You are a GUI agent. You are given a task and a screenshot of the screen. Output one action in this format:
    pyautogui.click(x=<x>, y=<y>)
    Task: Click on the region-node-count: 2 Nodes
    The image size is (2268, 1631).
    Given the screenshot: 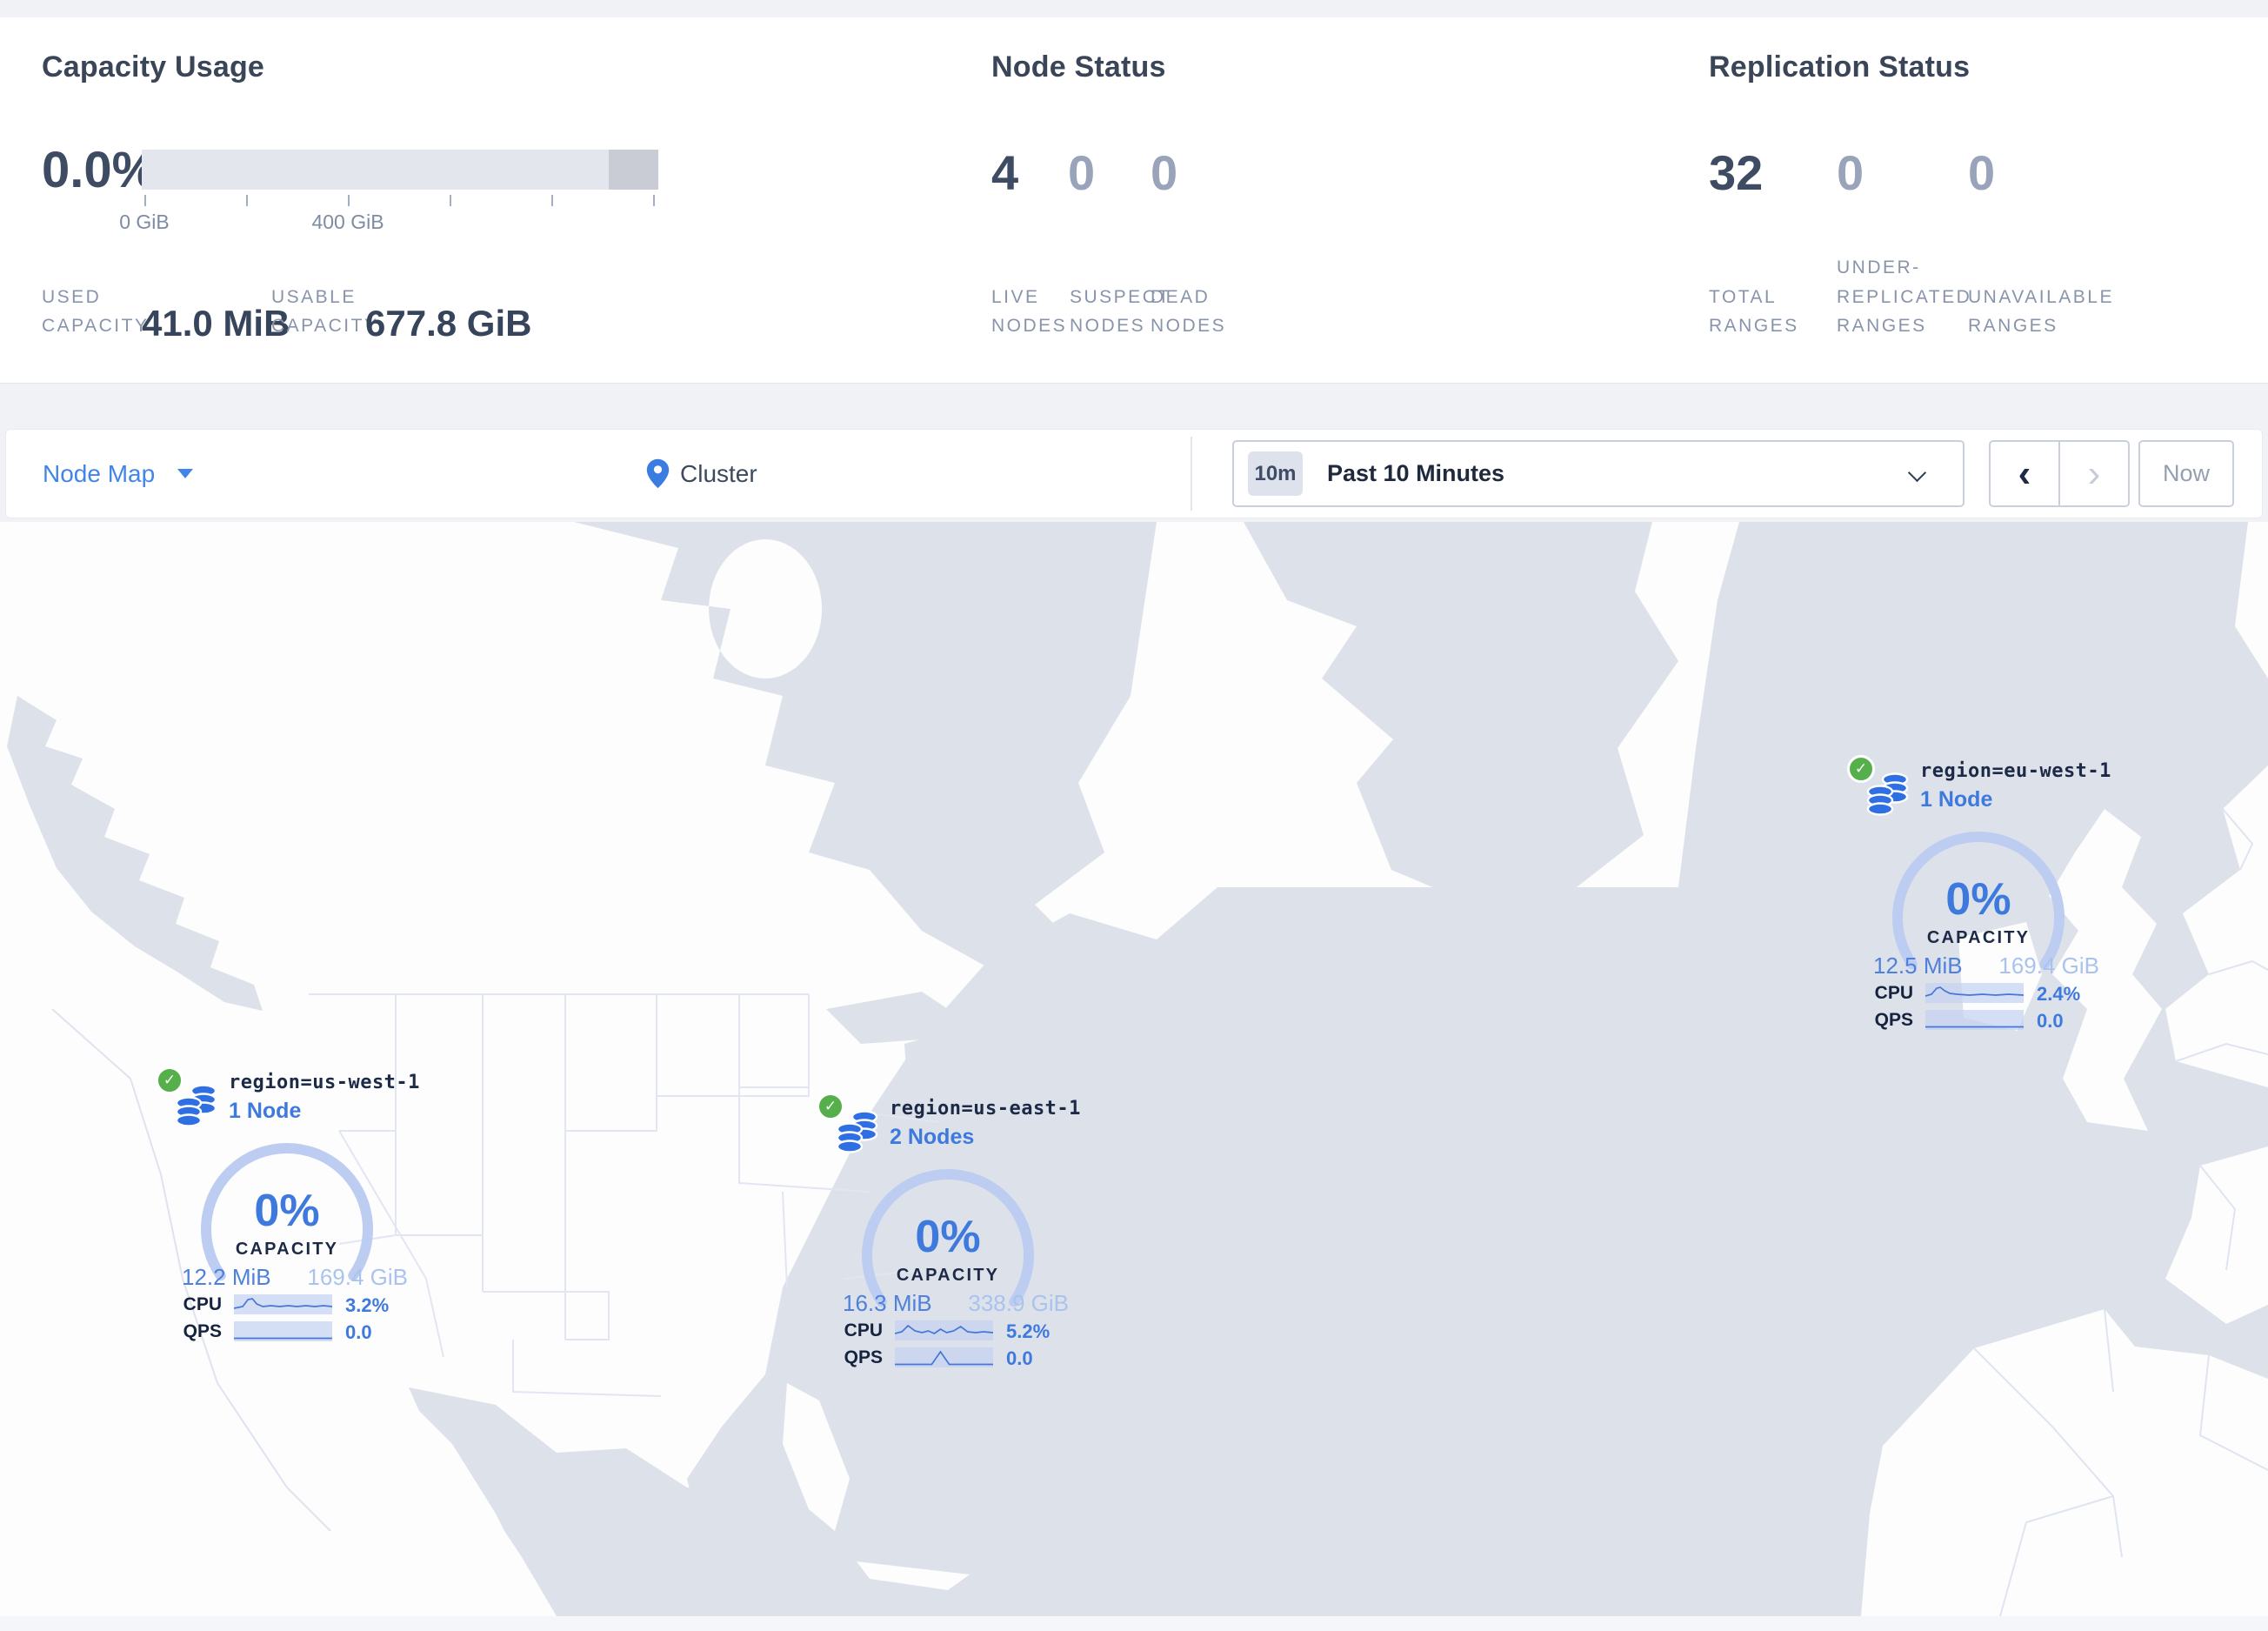 What is the action you would take?
    pyautogui.click(x=932, y=1137)
    